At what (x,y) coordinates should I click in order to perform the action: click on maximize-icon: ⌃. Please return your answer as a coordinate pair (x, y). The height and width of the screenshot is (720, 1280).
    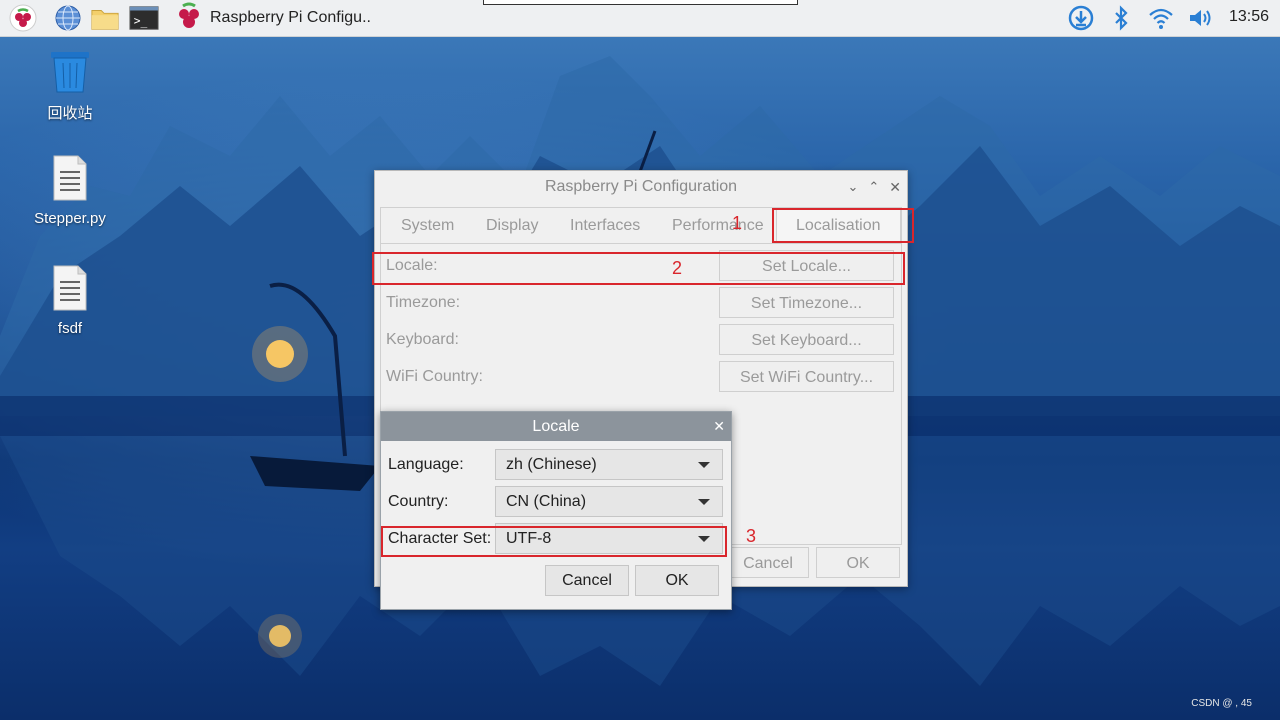
    Looking at the image, I should click on (873, 187).